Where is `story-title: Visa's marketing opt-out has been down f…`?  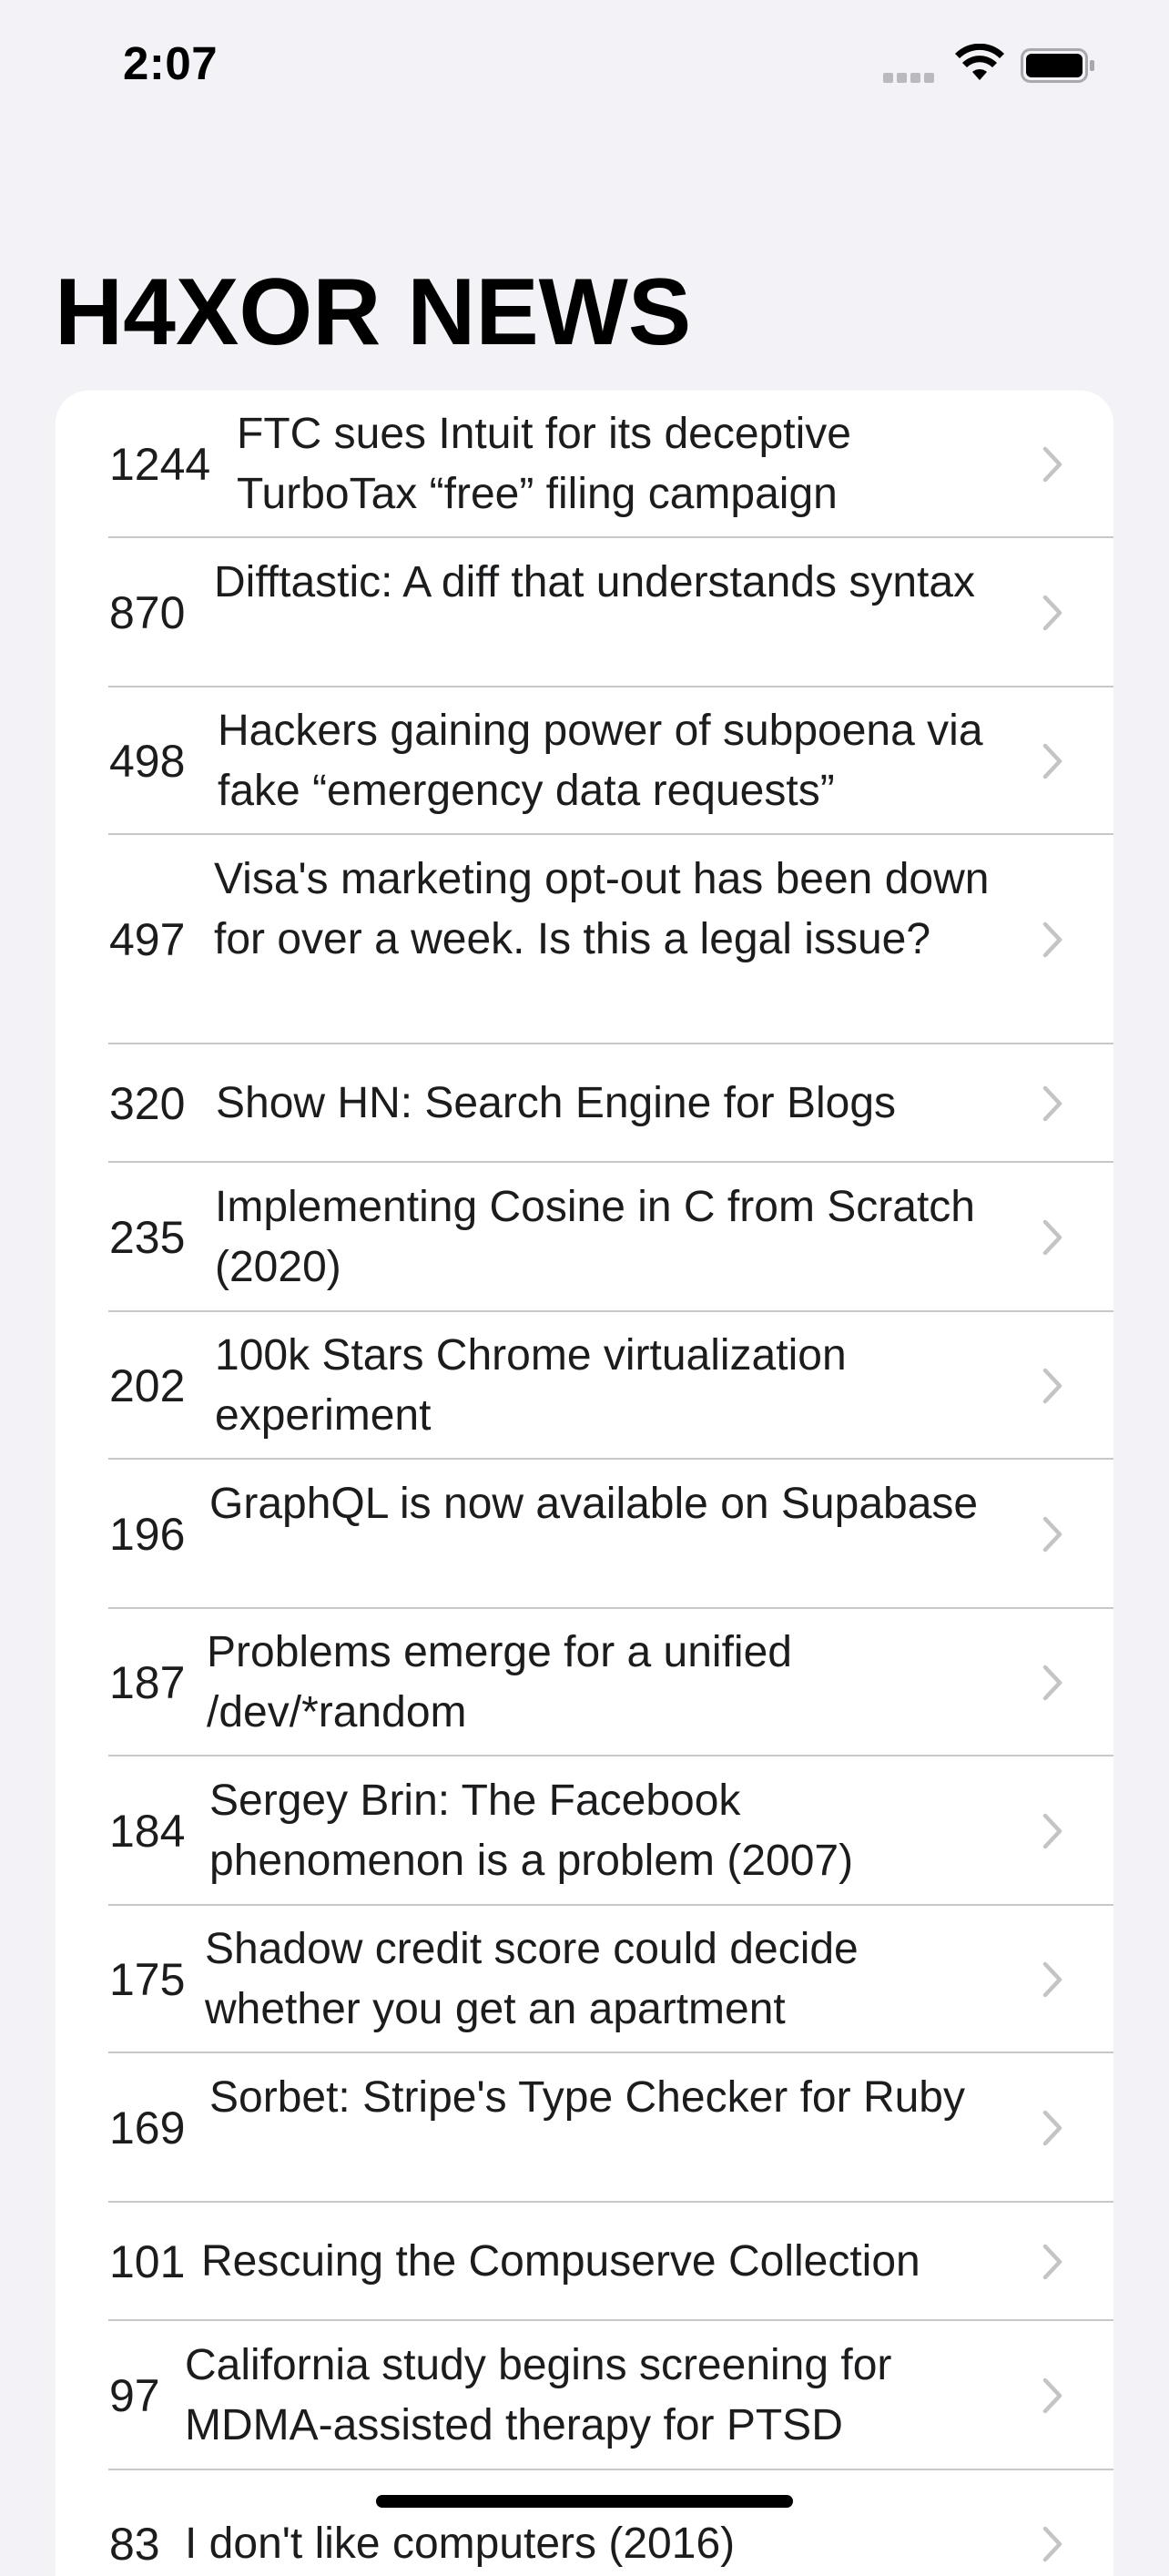 story-title: Visa's marketing opt-out has been down f… is located at coordinates (602, 909).